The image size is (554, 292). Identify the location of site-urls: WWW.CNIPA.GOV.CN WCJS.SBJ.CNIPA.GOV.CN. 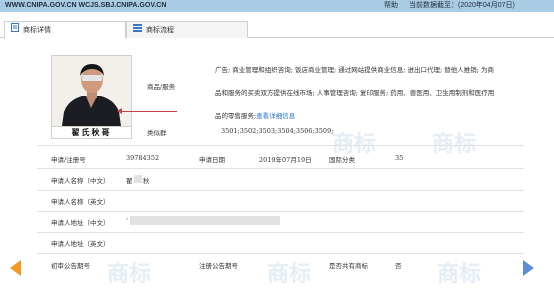
(86, 5).